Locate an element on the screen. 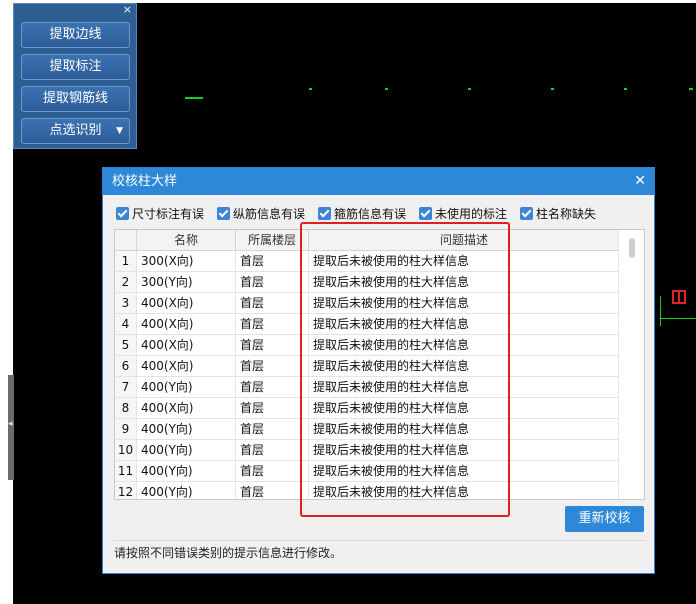 This screenshot has height=604, width=696. table-row: 8 400(X向) 首层 提取后未被使用的柱大样信息 is located at coordinates (367, 408).